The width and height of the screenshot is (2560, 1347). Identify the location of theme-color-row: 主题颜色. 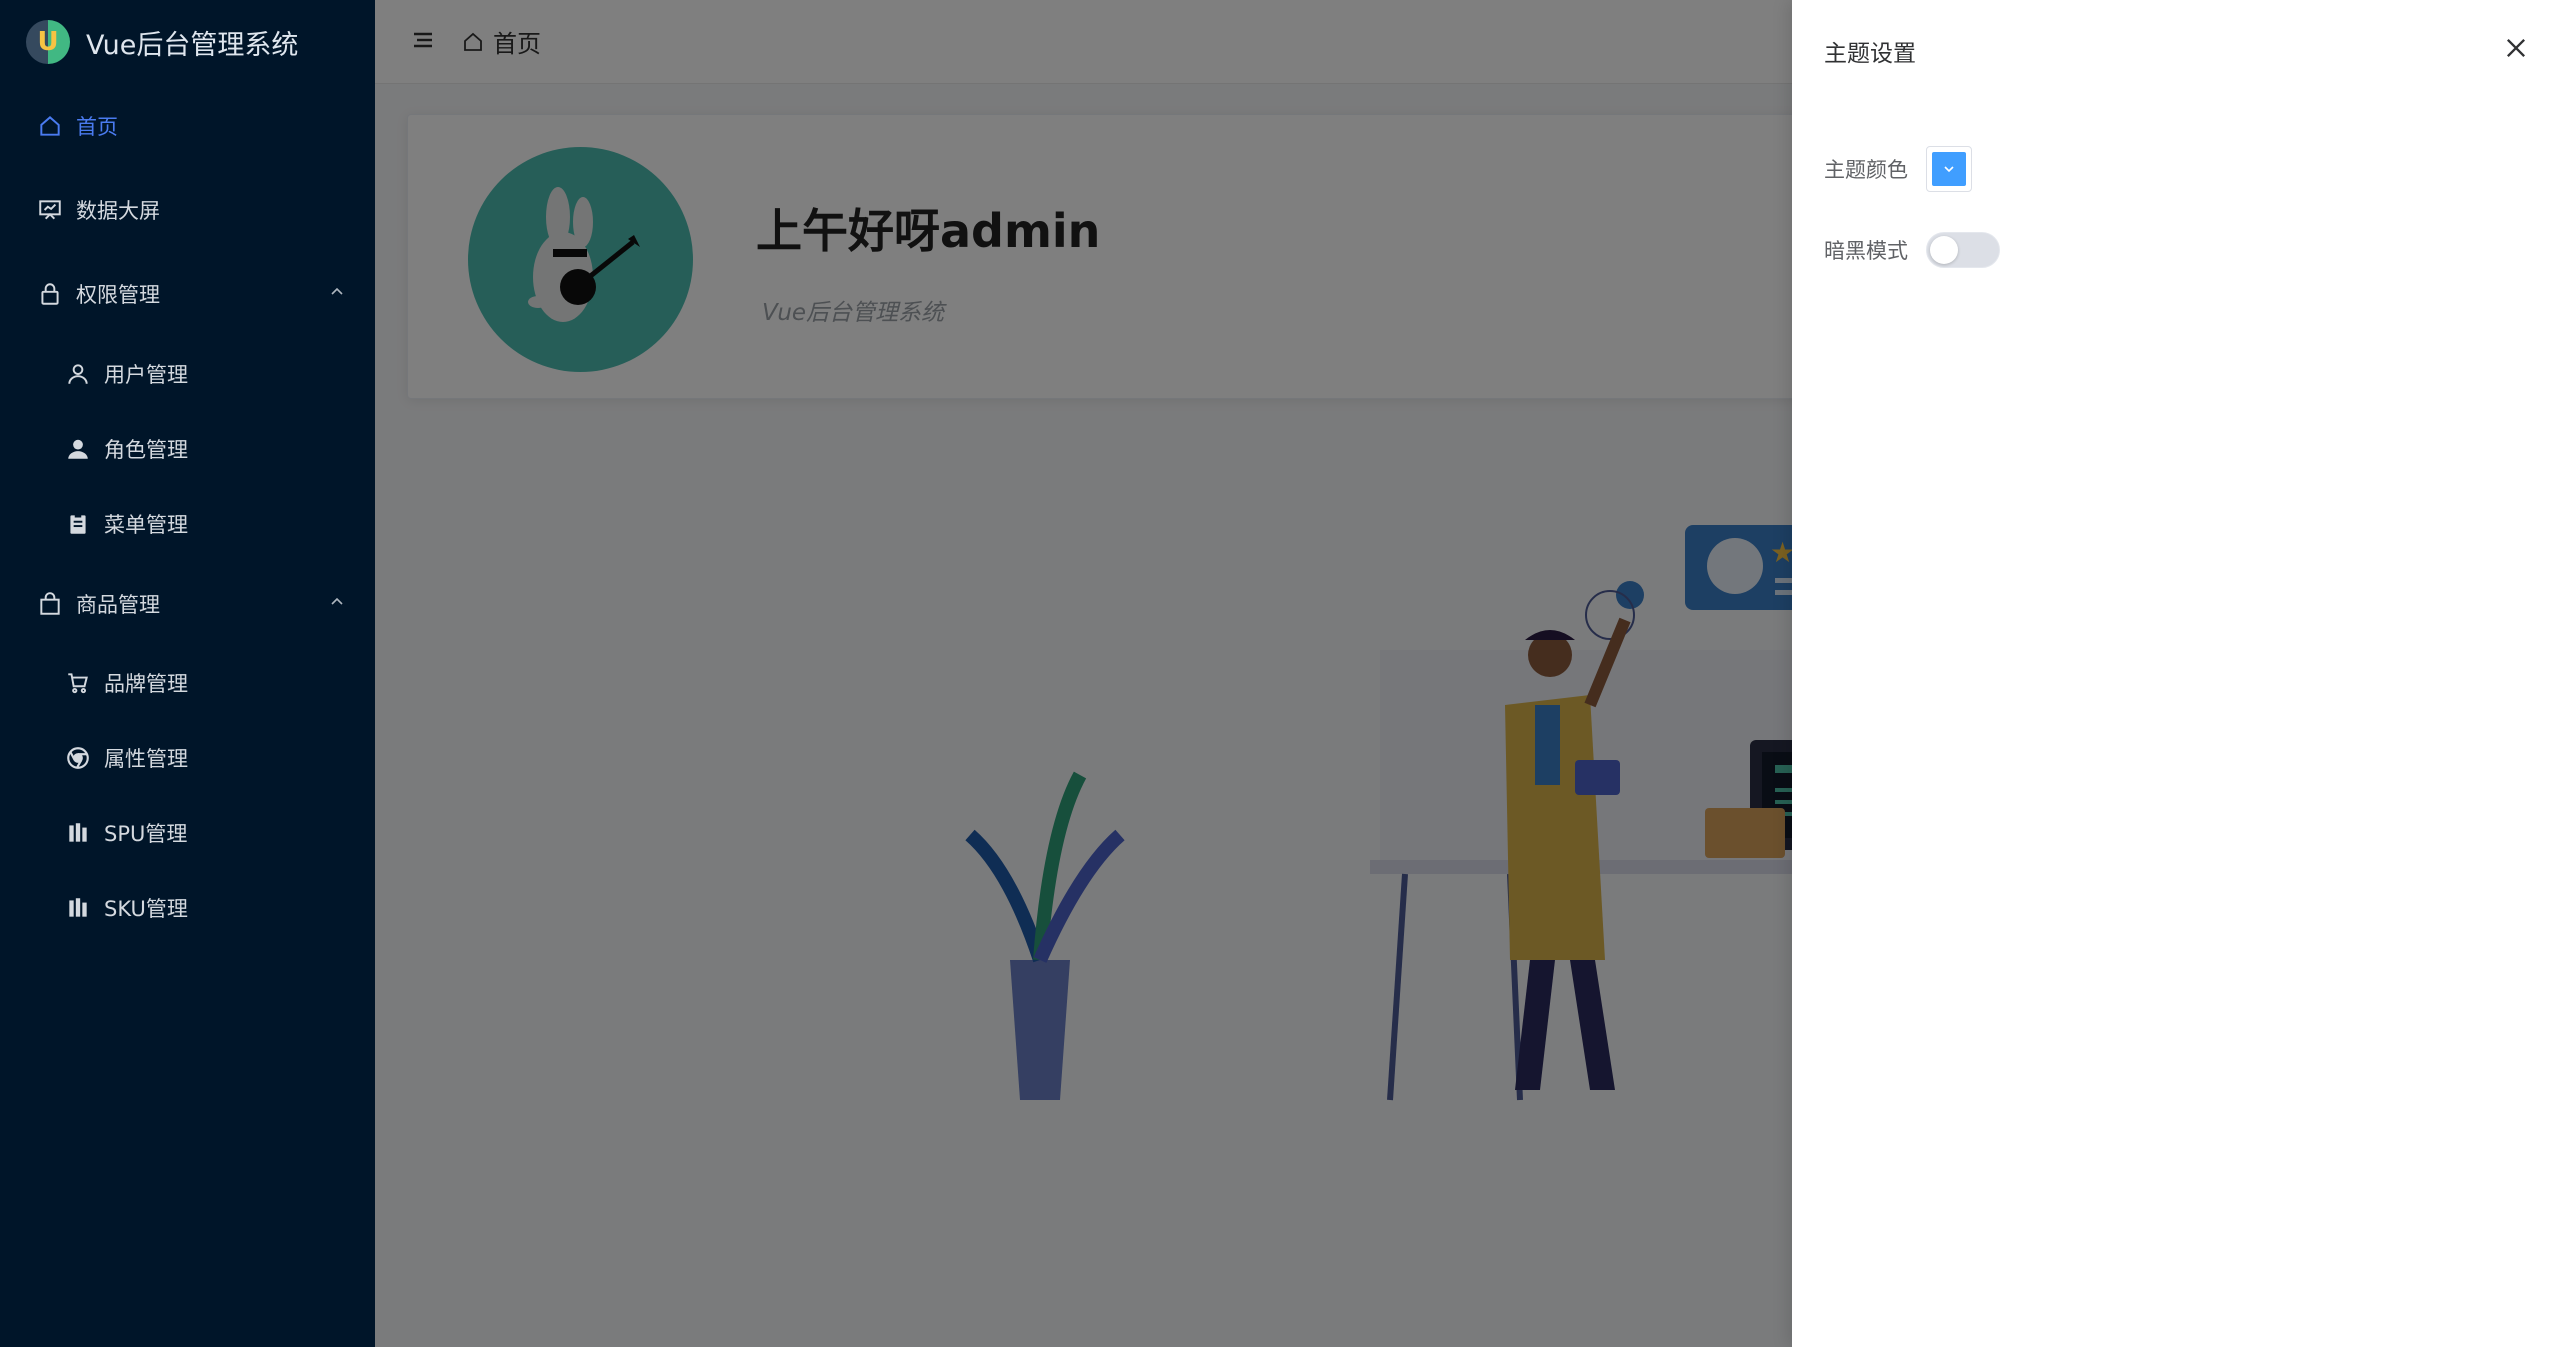
(1898, 169).